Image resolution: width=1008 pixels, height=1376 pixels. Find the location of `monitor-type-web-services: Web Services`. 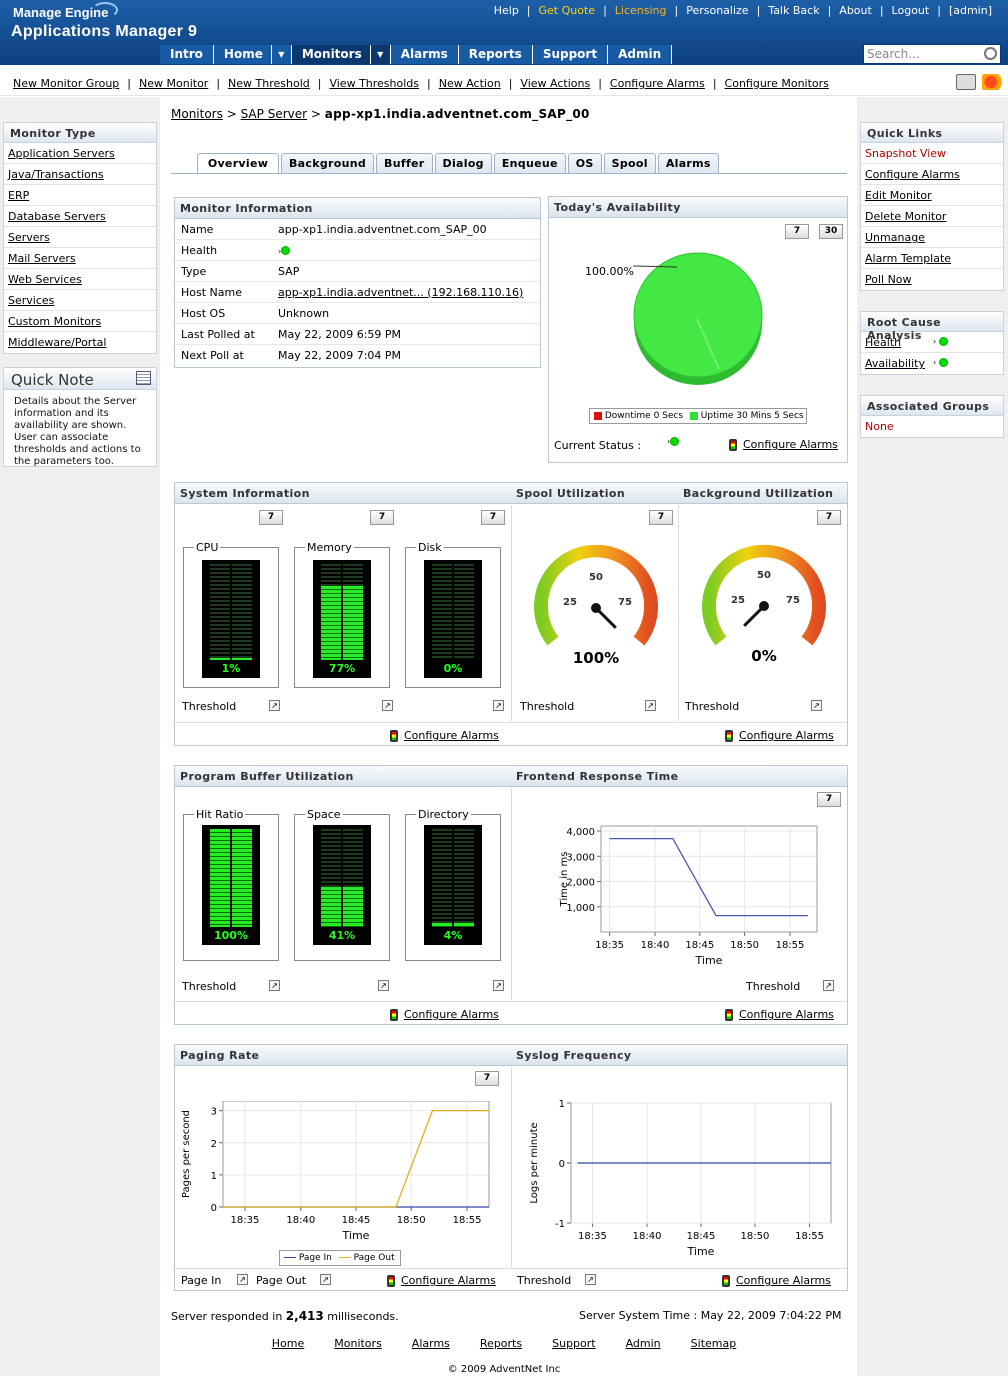

monitor-type-web-services: Web Services is located at coordinates (45, 279).